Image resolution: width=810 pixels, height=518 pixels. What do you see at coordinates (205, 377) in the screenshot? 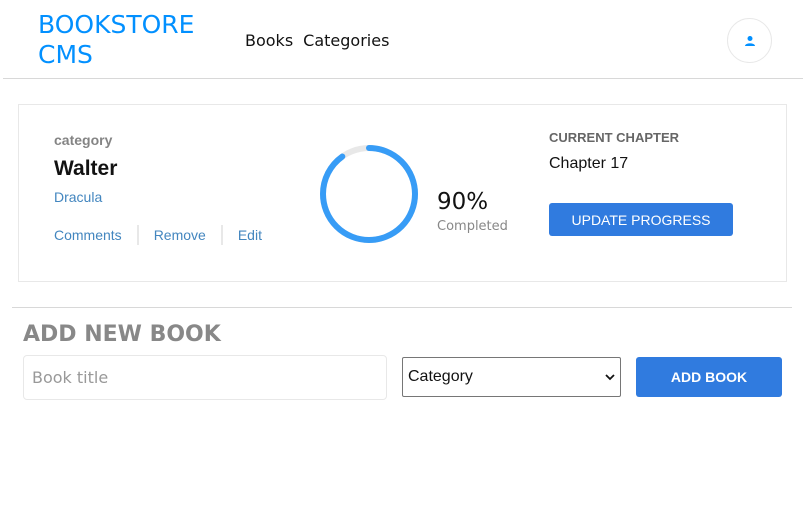
I see `book-title-input` at bounding box center [205, 377].